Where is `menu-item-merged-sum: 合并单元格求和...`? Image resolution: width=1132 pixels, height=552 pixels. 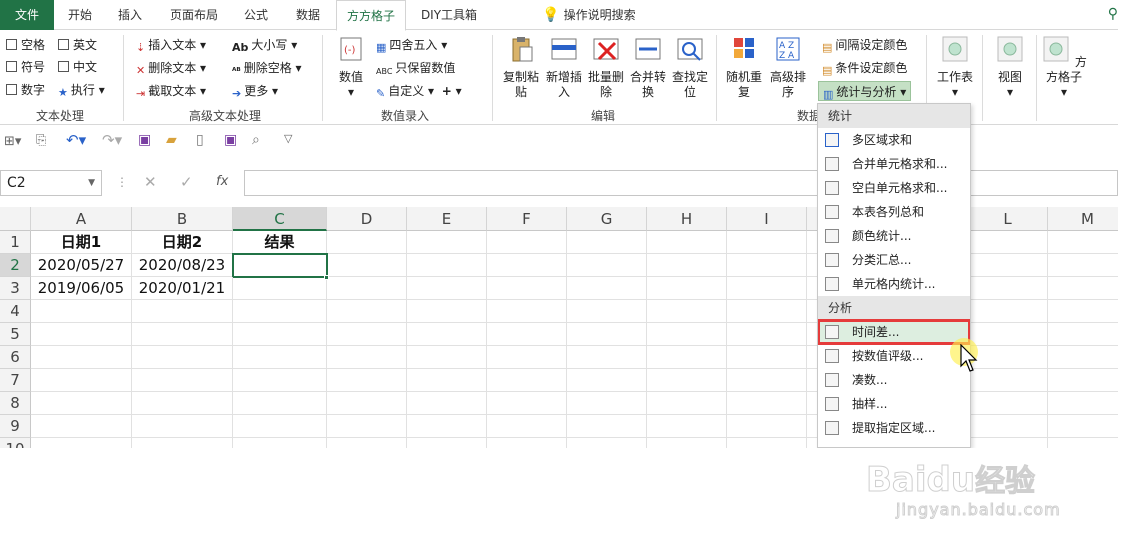 menu-item-merged-sum: 合并单元格求和... is located at coordinates (894, 164).